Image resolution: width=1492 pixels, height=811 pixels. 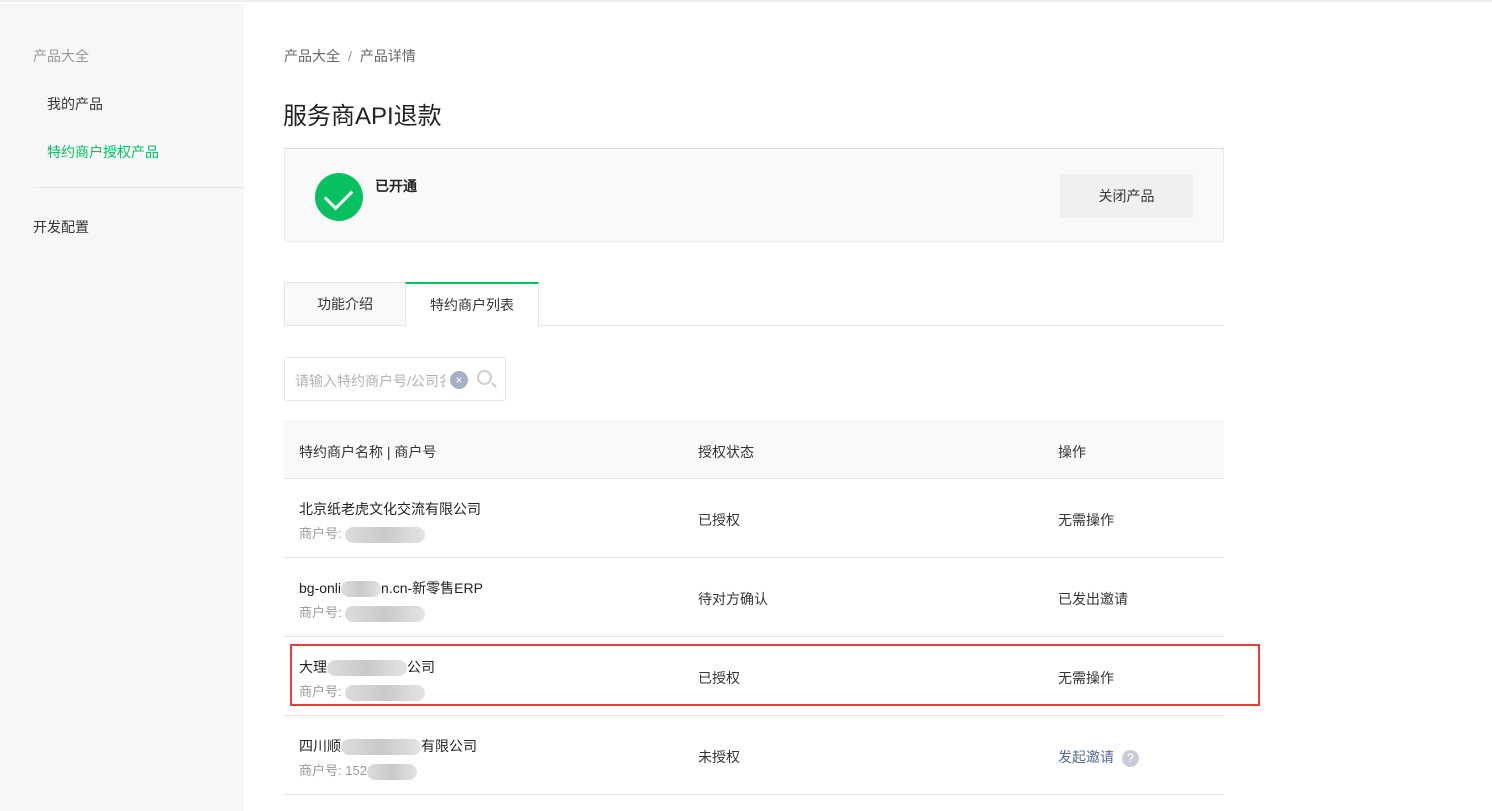 I want to click on header-action: 操作, so click(x=1072, y=452).